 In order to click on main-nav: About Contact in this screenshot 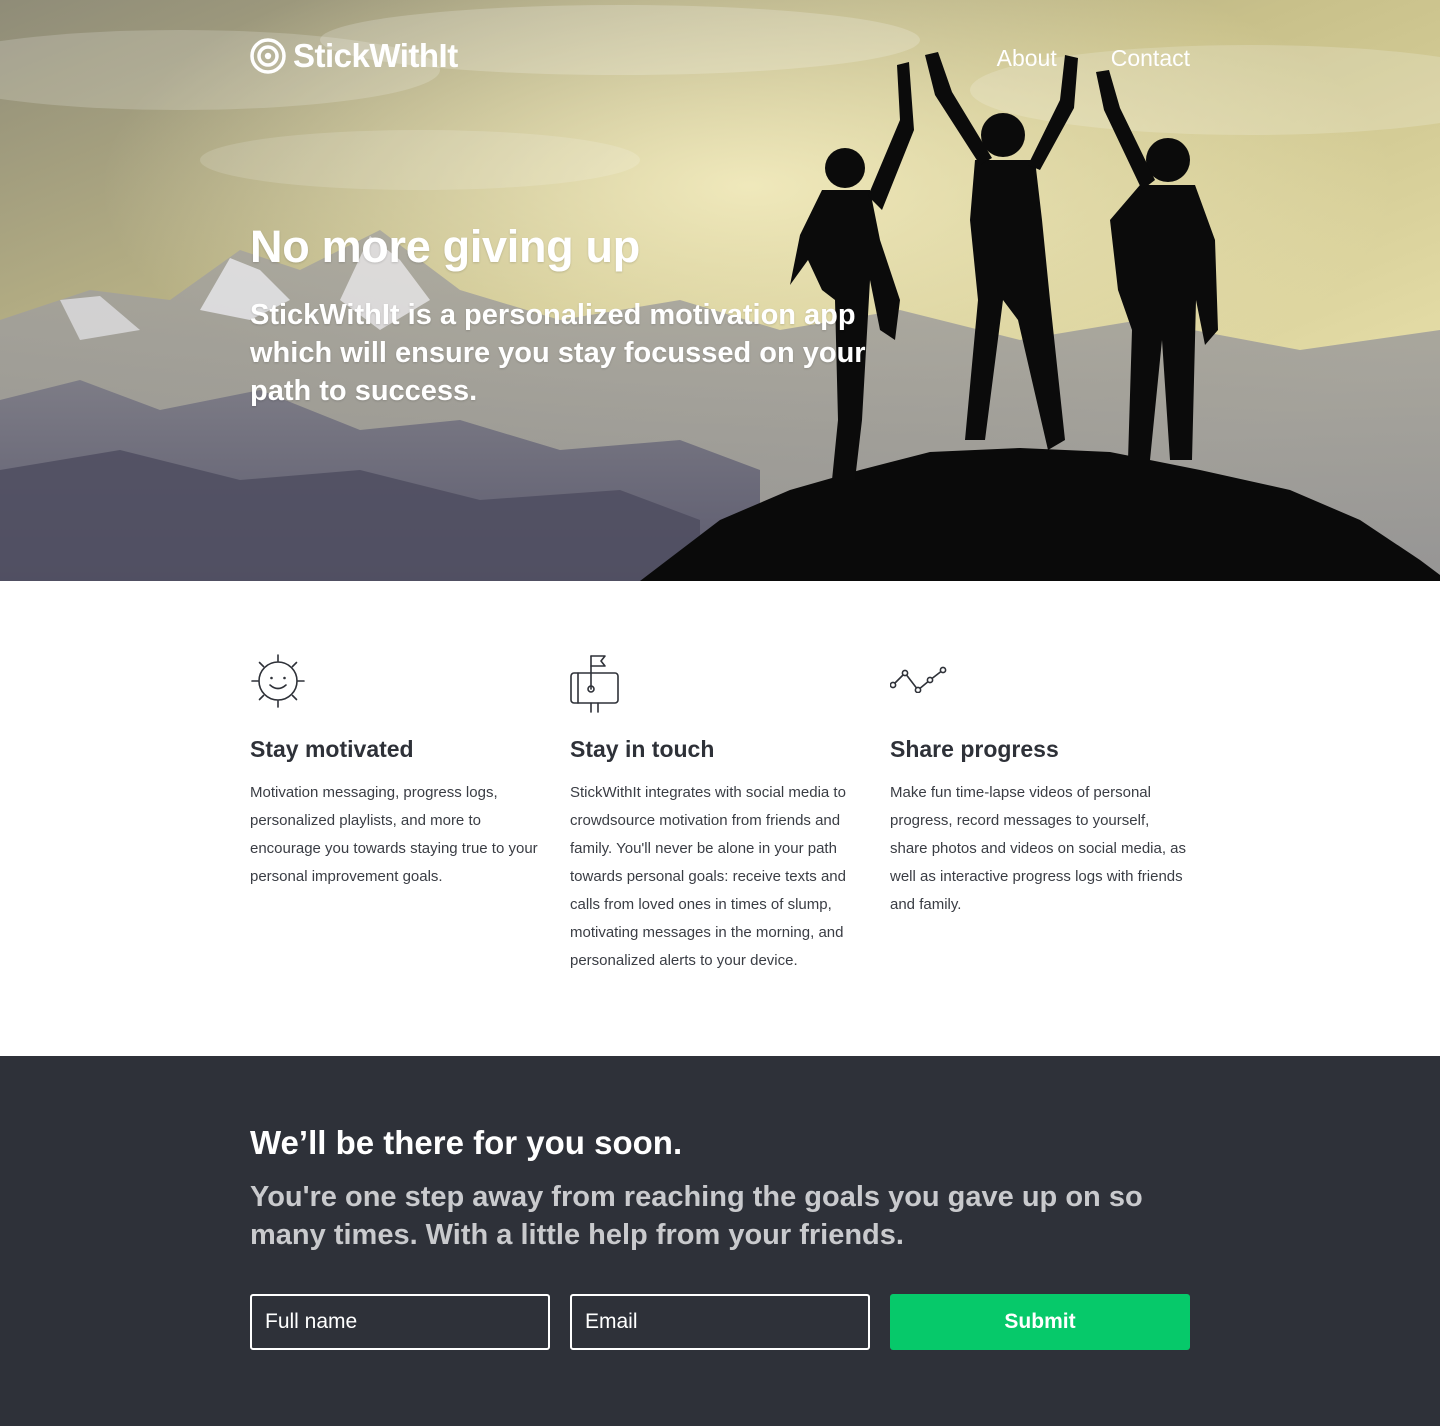, I will do `click(1093, 58)`.